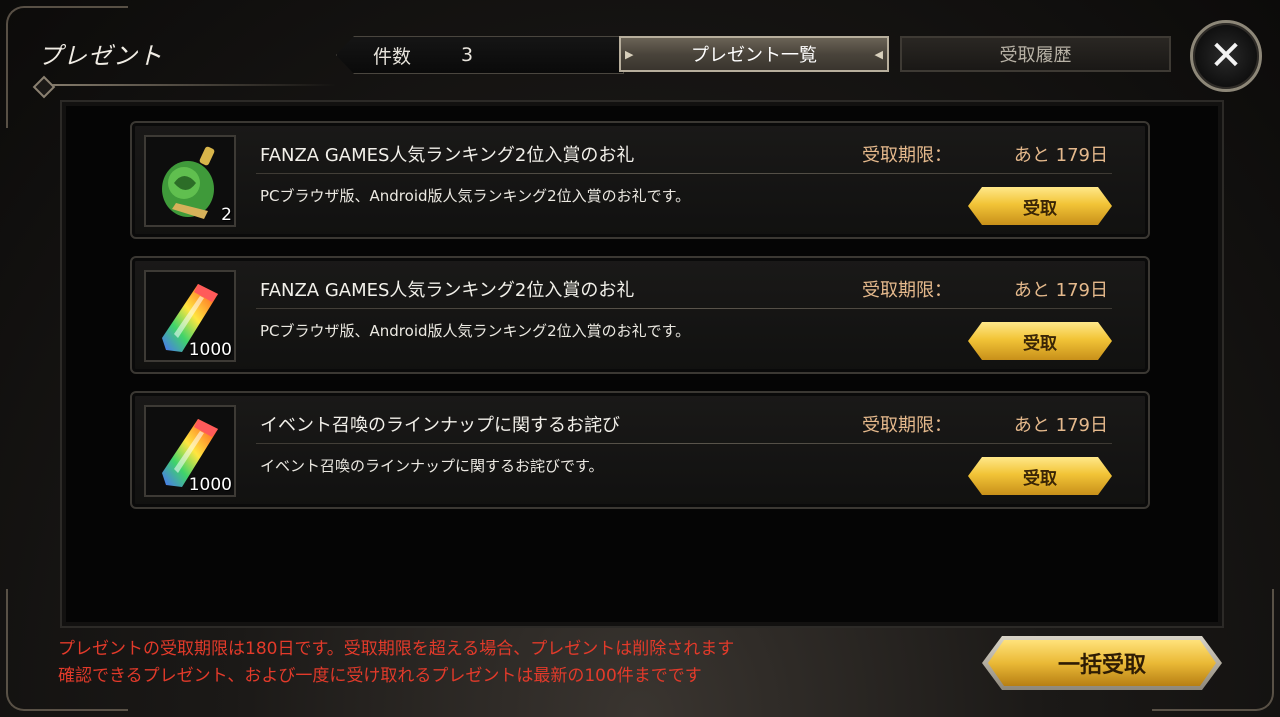  I want to click on title-divider, so click(186, 85).